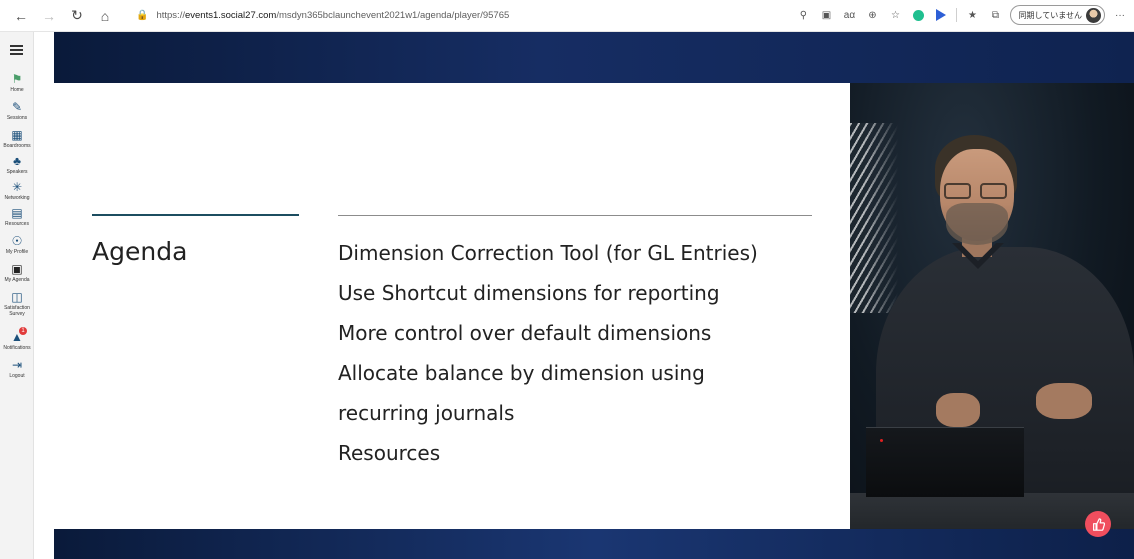 The height and width of the screenshot is (559, 1134). What do you see at coordinates (995, 15) in the screenshot?
I see `collections-icon: ⧉` at bounding box center [995, 15].